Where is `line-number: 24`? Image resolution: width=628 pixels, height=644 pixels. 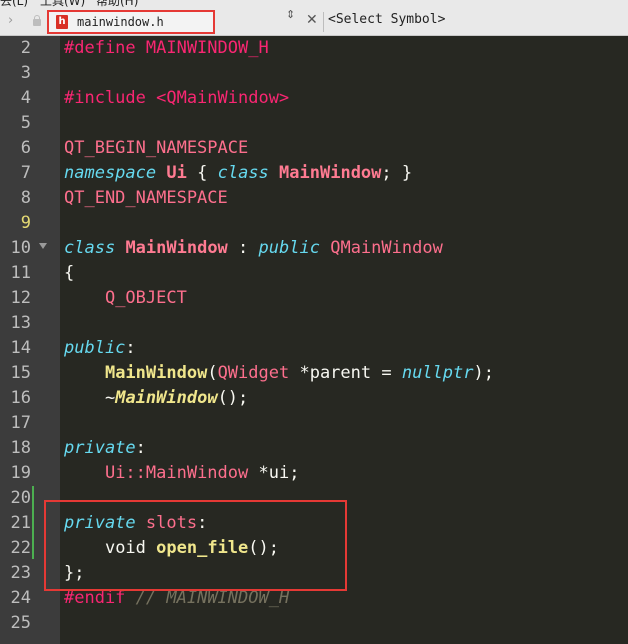 line-number: 24 is located at coordinates (20, 598).